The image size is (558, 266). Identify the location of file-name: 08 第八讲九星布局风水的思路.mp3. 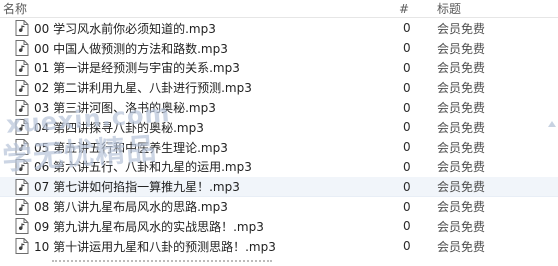
(131, 207).